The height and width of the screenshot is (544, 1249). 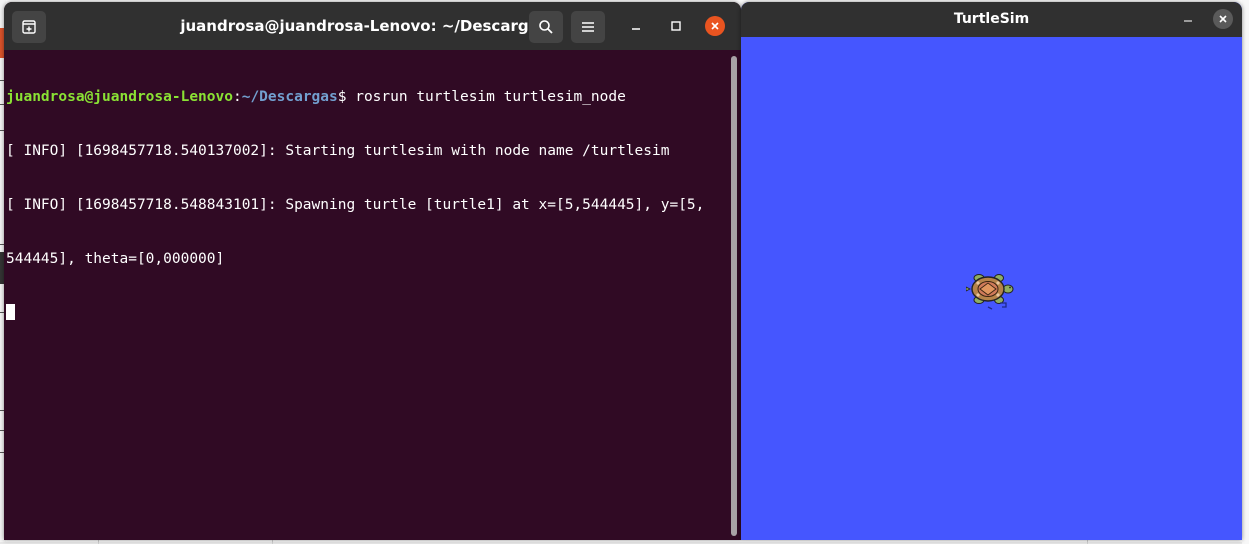 I want to click on cursor-line, so click(x=367, y=313).